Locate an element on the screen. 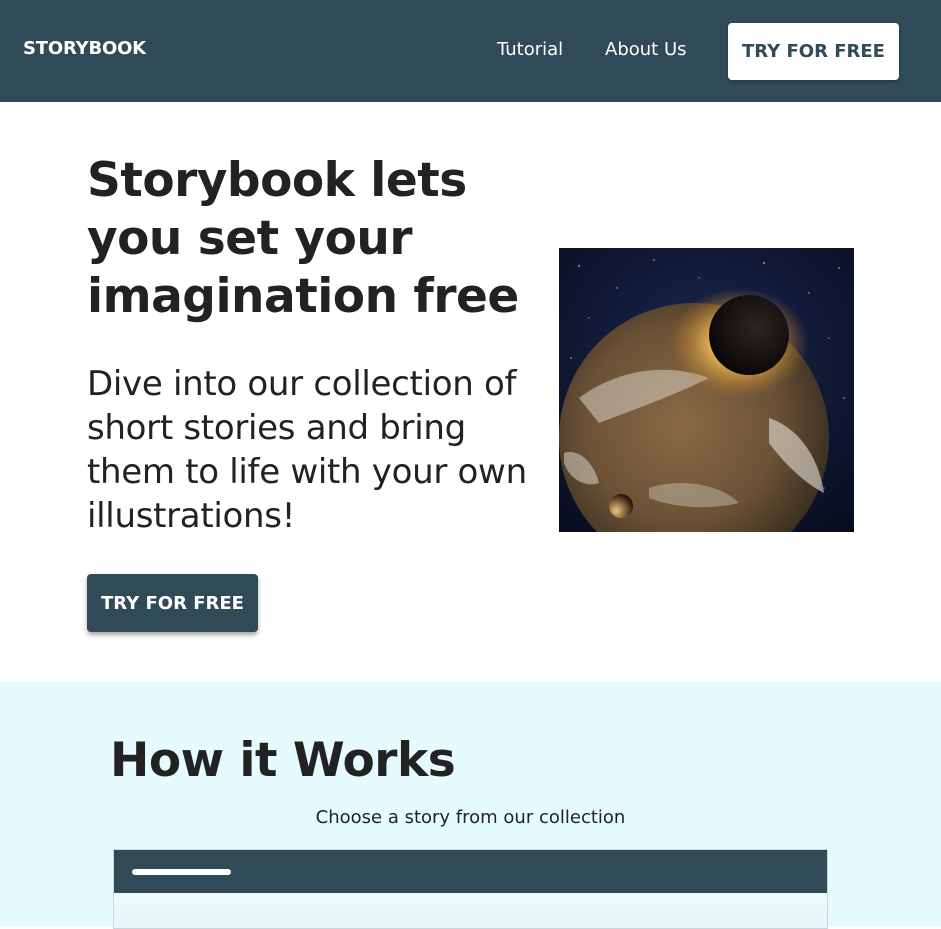  how-it-works-step-text: Choose a story from our collection is located at coordinates (470, 817).